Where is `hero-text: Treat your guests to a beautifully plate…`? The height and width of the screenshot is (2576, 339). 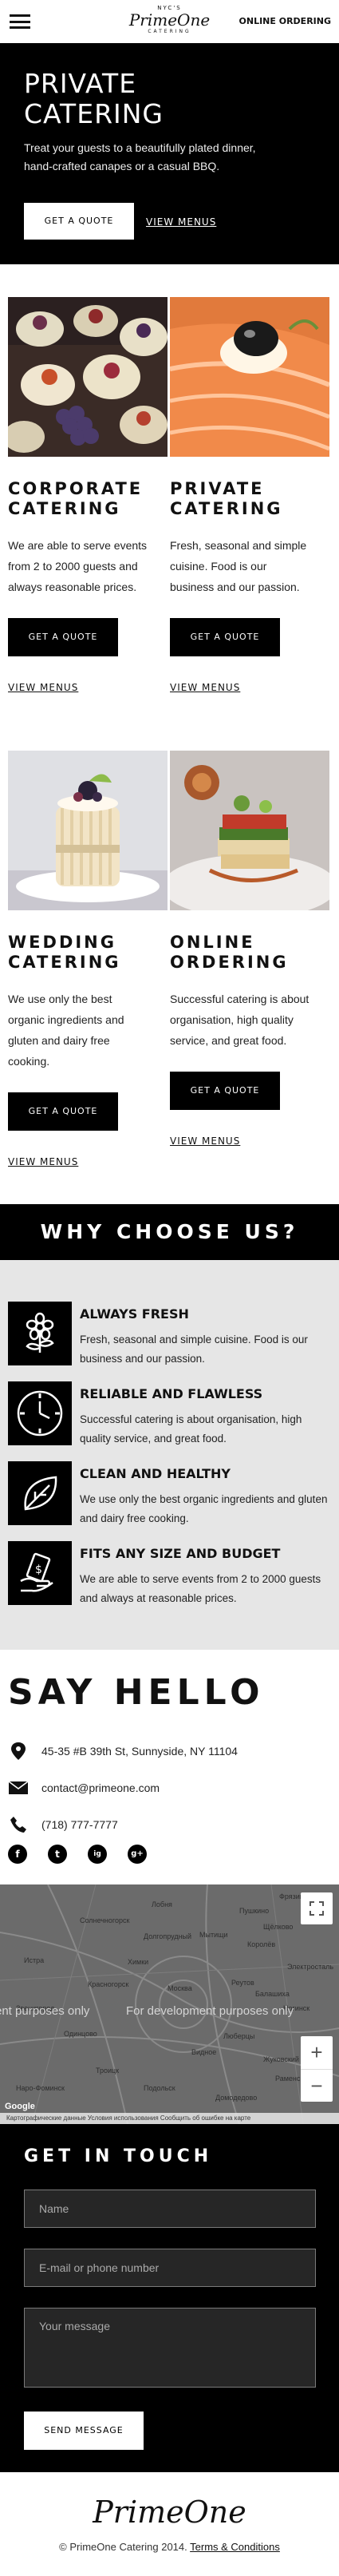 hero-text: Treat your guests to a beautifully plate… is located at coordinates (140, 156).